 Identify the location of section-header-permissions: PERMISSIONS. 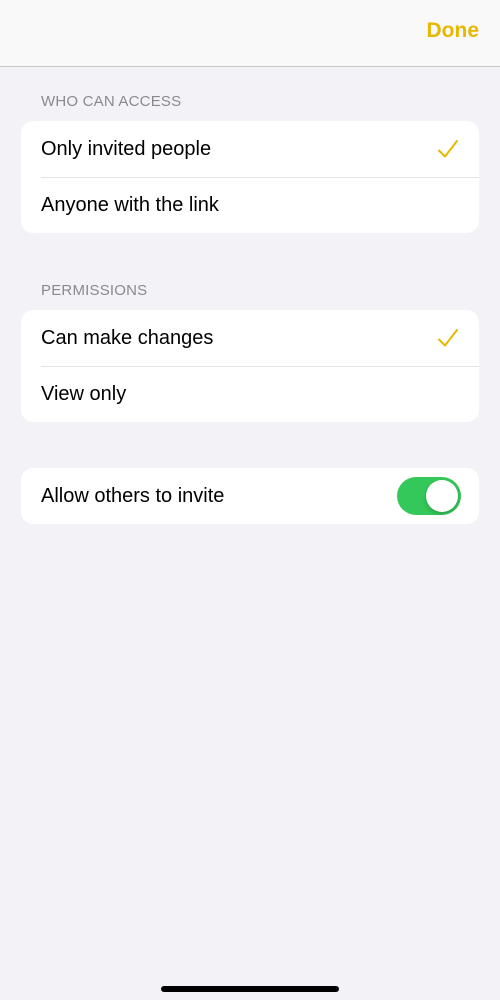
(94, 290).